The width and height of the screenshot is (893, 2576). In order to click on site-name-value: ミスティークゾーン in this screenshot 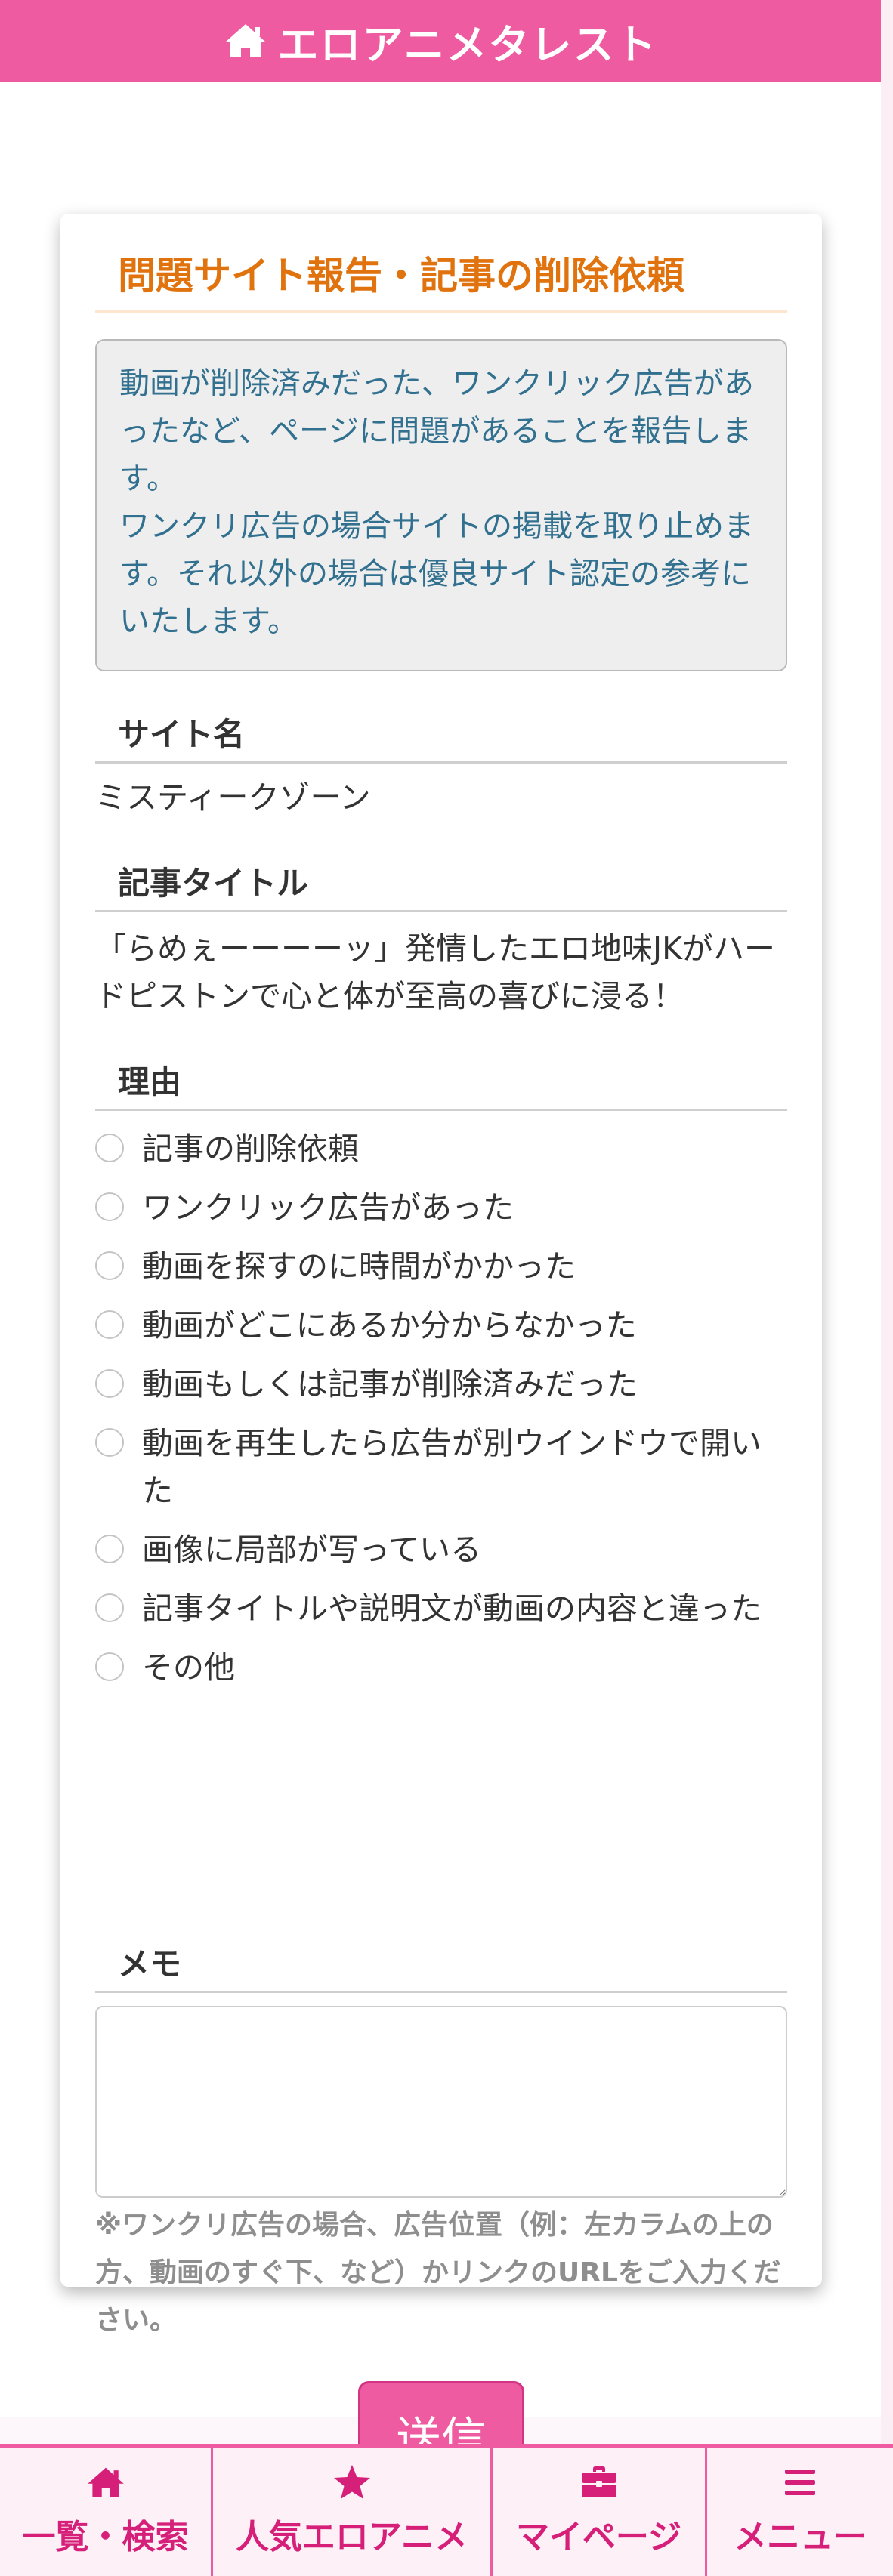, I will do `click(233, 797)`.